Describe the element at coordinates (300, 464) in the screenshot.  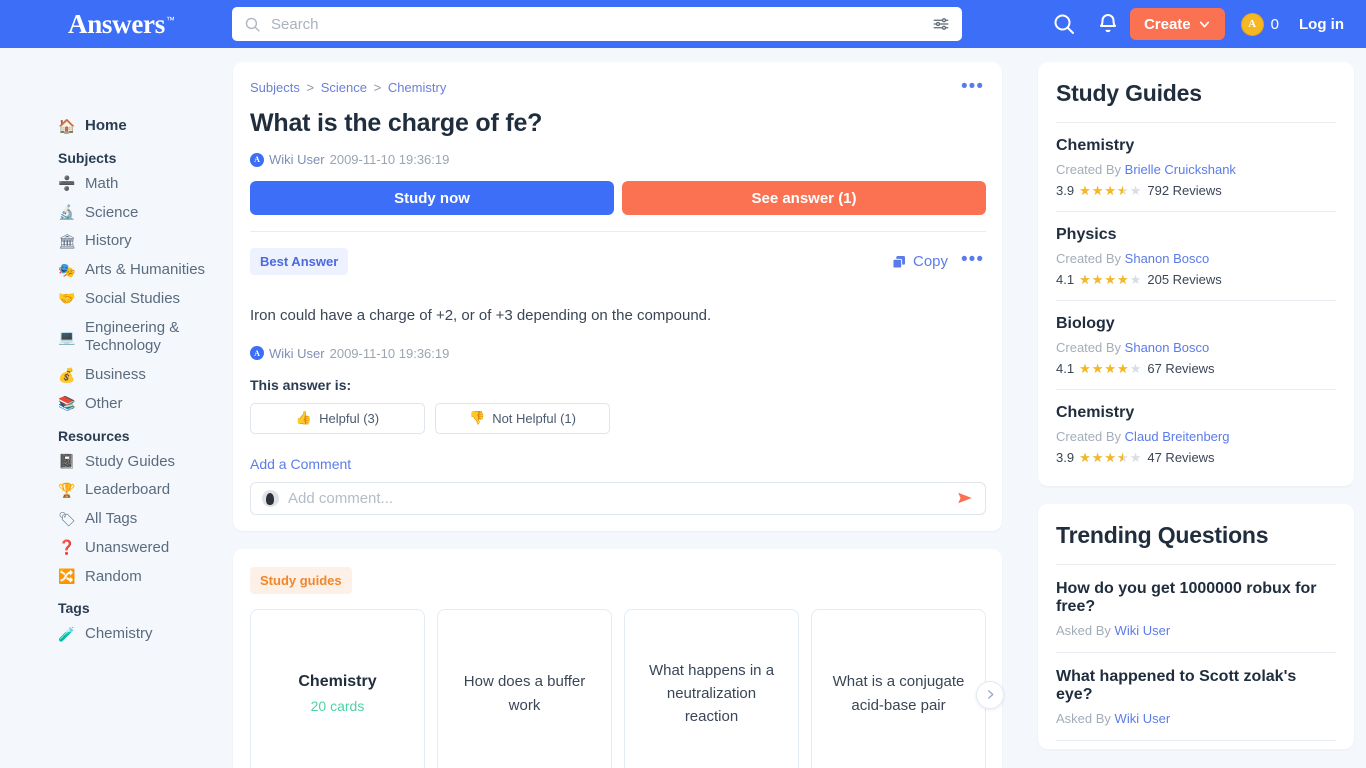
I see `add-a-comment-link: Add a Comment` at that location.